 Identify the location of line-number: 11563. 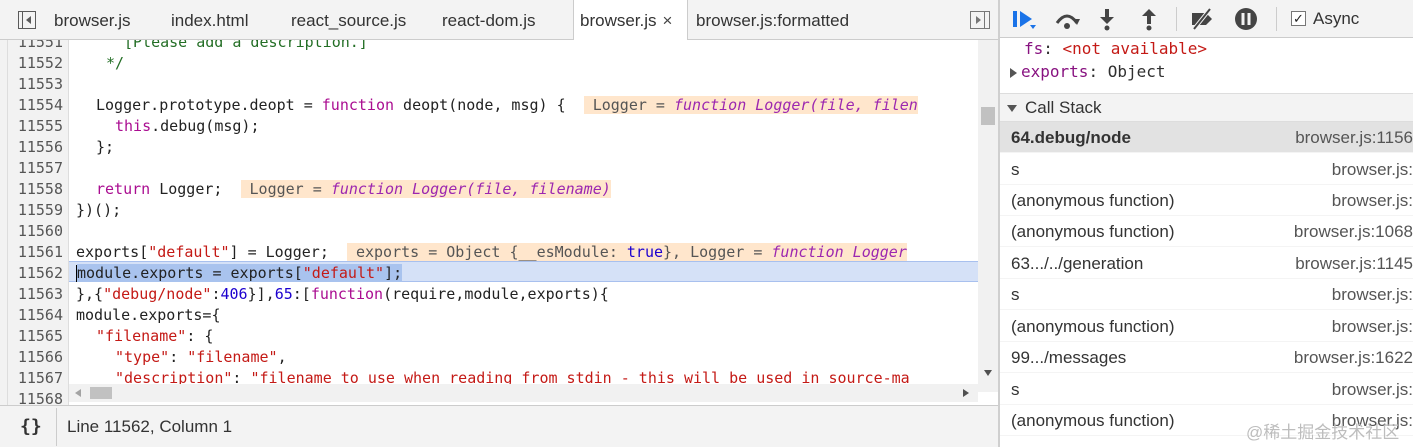
(38, 294).